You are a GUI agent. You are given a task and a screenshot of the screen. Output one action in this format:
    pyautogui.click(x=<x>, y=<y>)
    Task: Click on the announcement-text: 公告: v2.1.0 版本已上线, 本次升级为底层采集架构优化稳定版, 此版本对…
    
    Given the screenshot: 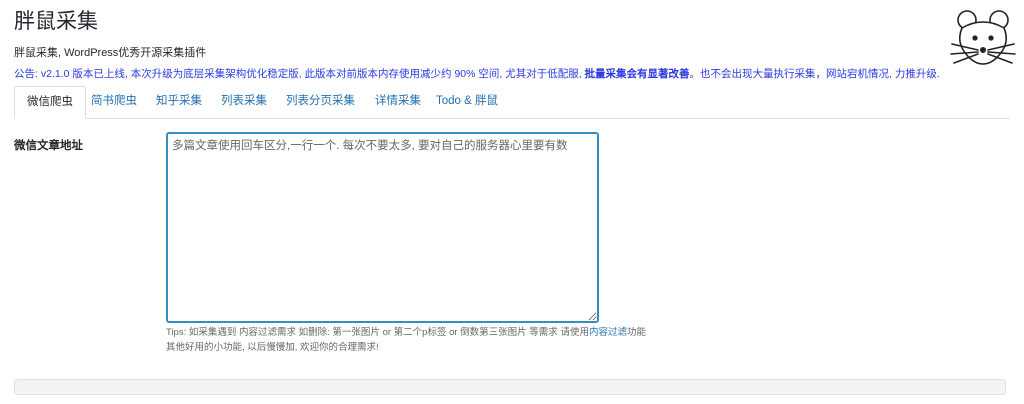 What is the action you would take?
    pyautogui.click(x=299, y=74)
    